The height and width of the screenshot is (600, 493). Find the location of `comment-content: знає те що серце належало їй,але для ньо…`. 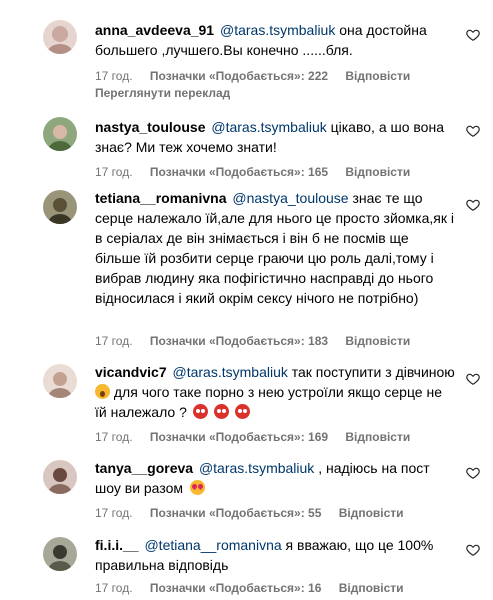

comment-content: знає те що серце належало їй,але для ньо… is located at coordinates (274, 248).